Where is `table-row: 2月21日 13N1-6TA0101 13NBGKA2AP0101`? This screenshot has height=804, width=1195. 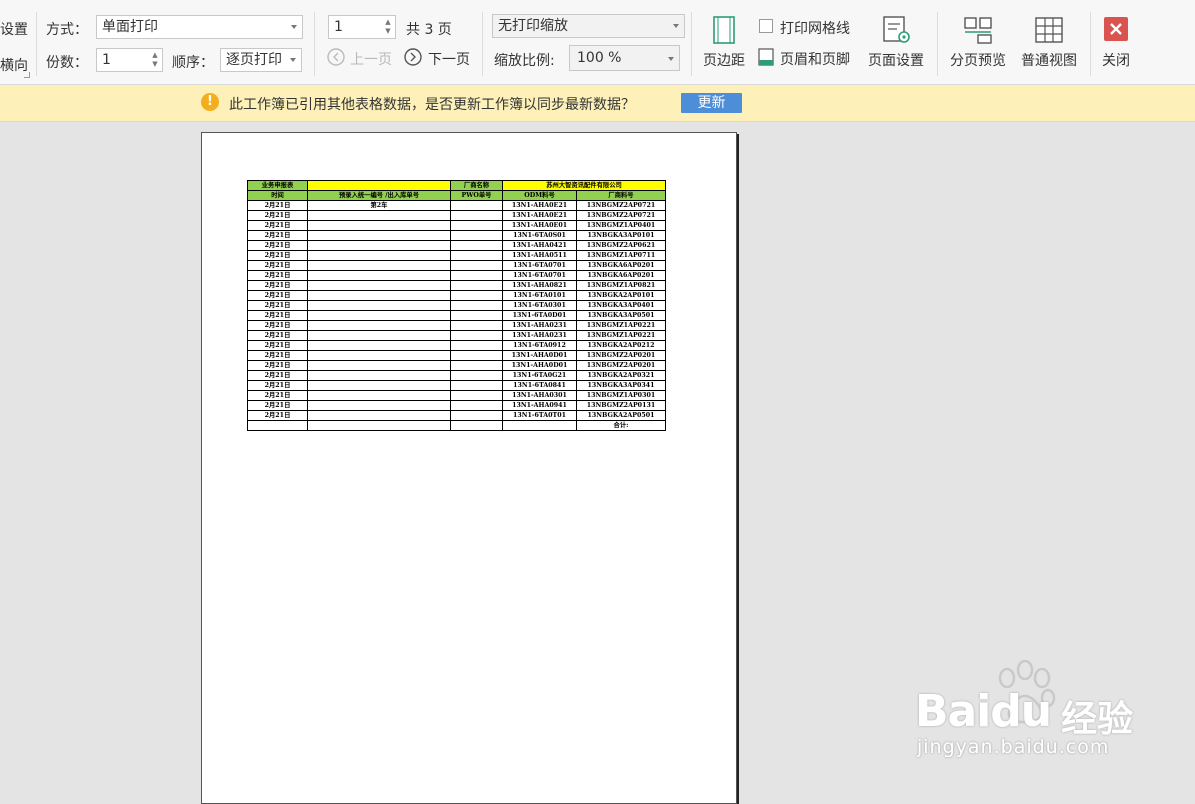
table-row: 2月21日 13N1-6TA0101 13NBGKA2AP0101 is located at coordinates (456, 295).